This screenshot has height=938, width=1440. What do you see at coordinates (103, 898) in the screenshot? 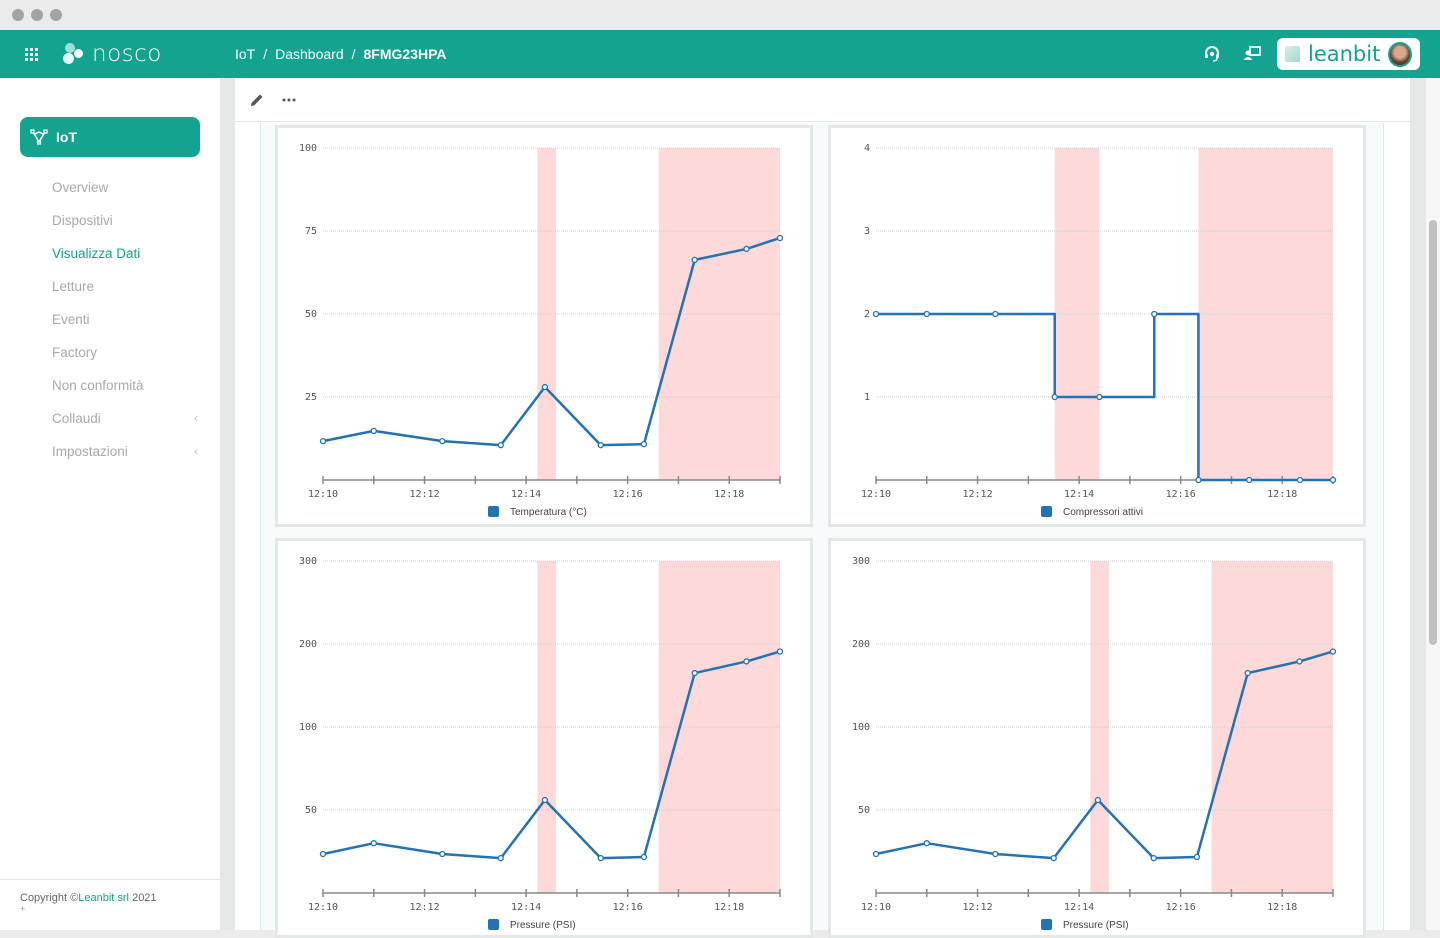
I see `leanbit-link: Leanbit srl` at bounding box center [103, 898].